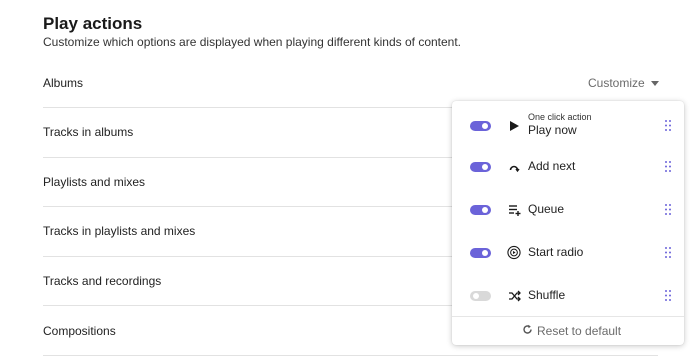 This screenshot has height=357, width=690. Describe the element at coordinates (556, 252) in the screenshot. I see `menu-item-label: Start radio` at that location.